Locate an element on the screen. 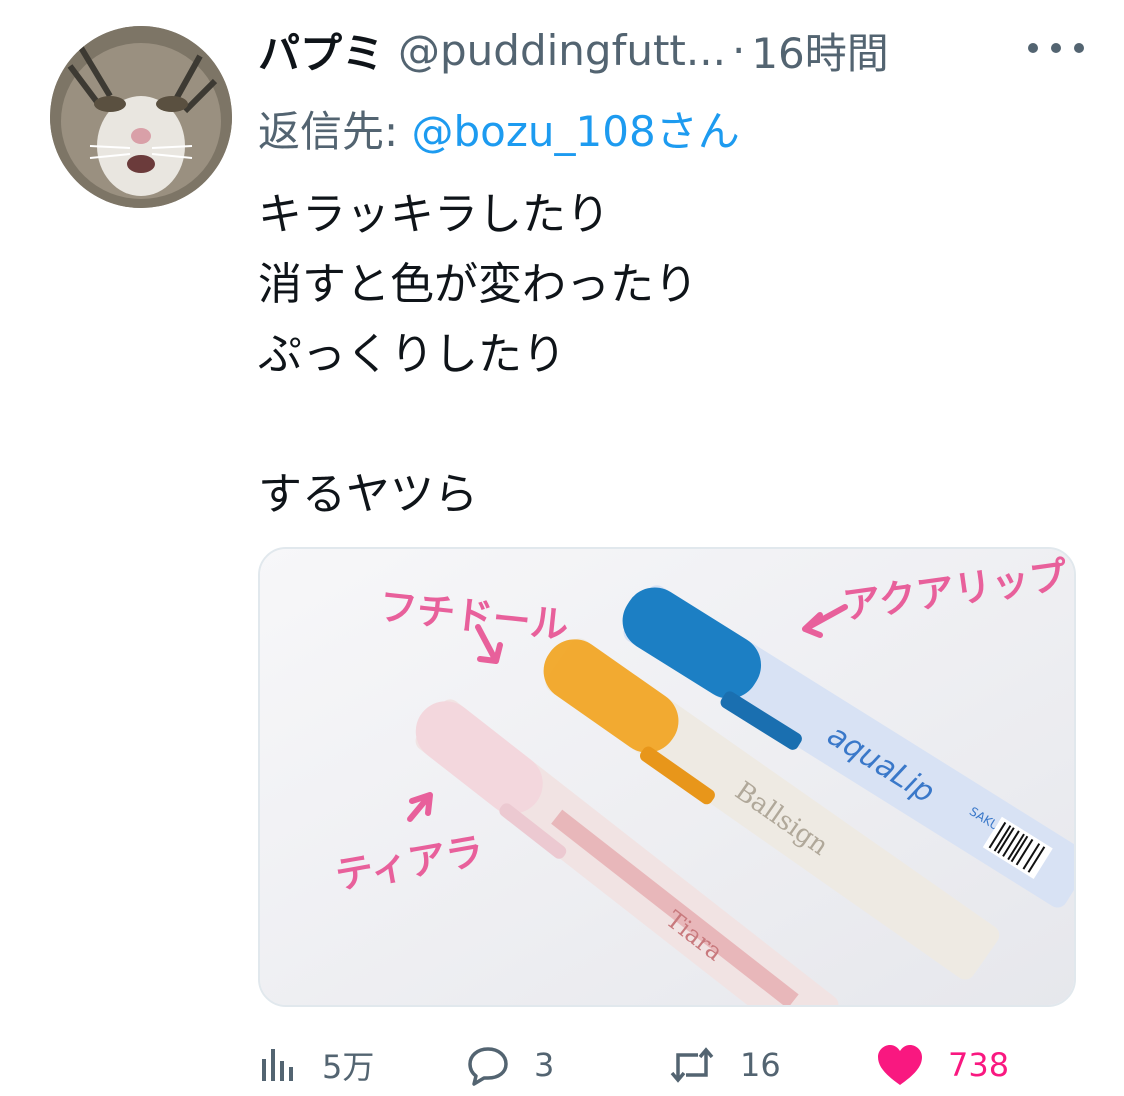 The width and height of the screenshot is (1124, 1096). display-name: パプミ is located at coordinates (321, 50).